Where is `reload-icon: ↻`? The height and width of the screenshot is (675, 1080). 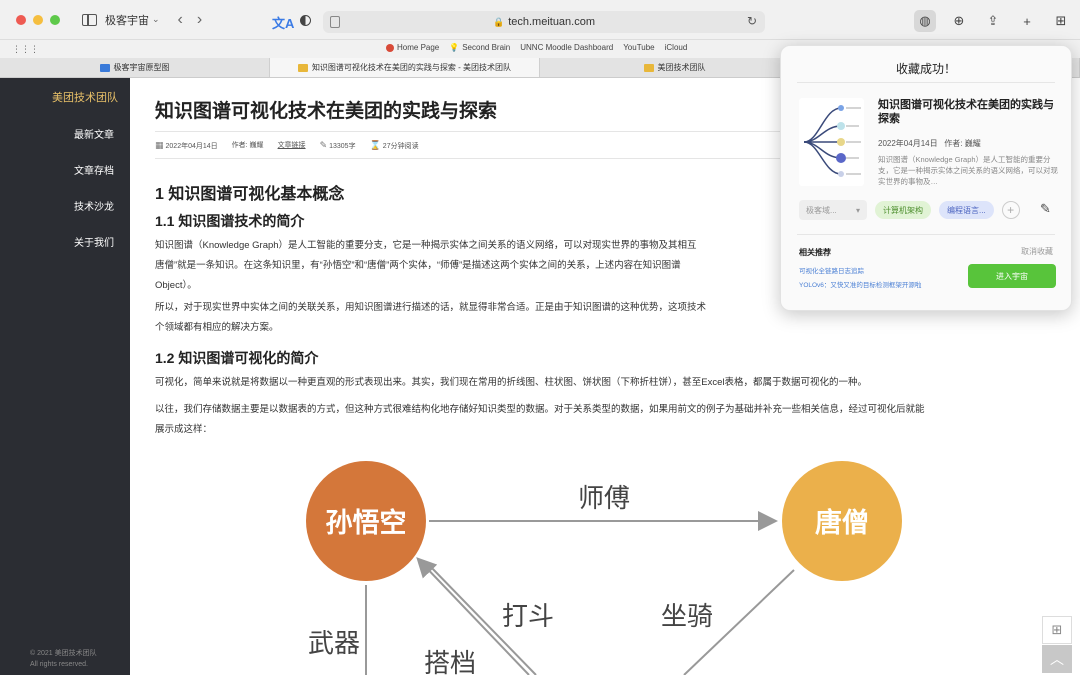
reload-icon: ↻ is located at coordinates (752, 21).